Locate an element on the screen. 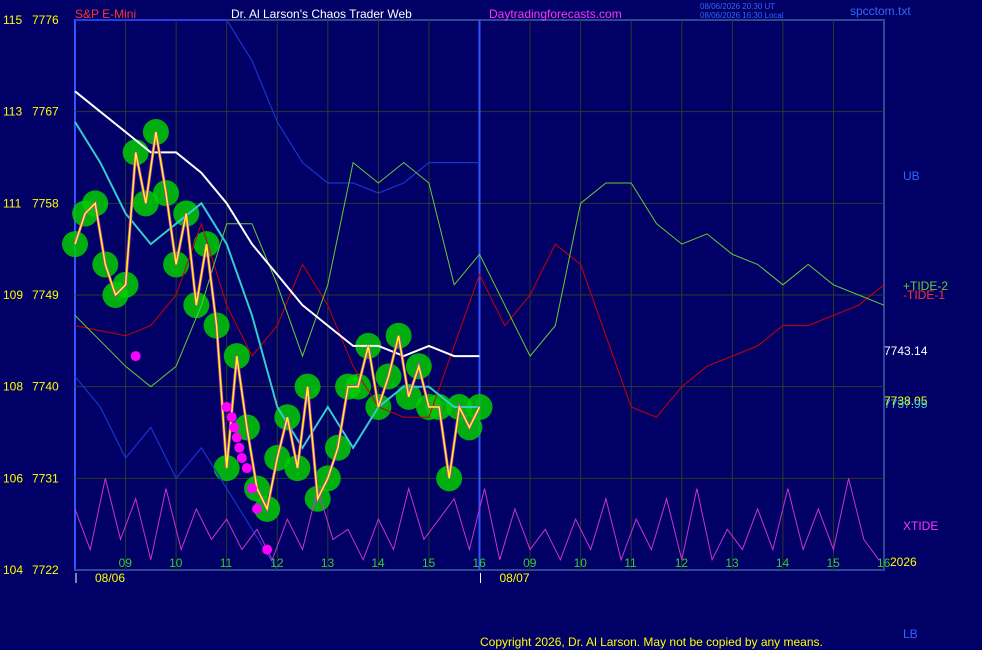  xtide-label: XTIDE is located at coordinates (920, 526).